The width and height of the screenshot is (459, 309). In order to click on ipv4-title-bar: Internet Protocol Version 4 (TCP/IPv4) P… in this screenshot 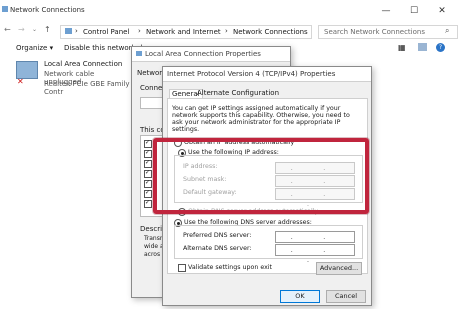, I will do `click(267, 74)`.